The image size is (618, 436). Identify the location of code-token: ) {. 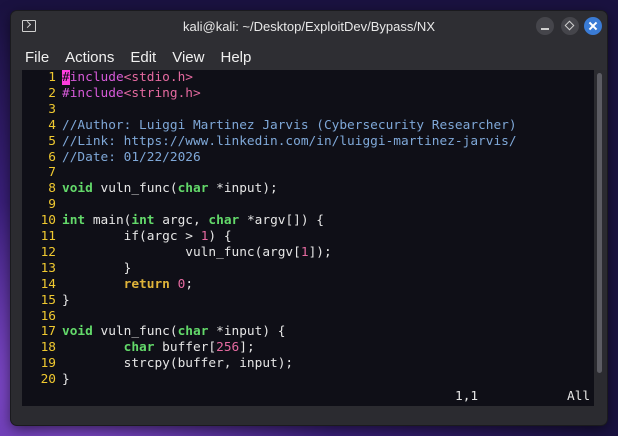
(220, 236).